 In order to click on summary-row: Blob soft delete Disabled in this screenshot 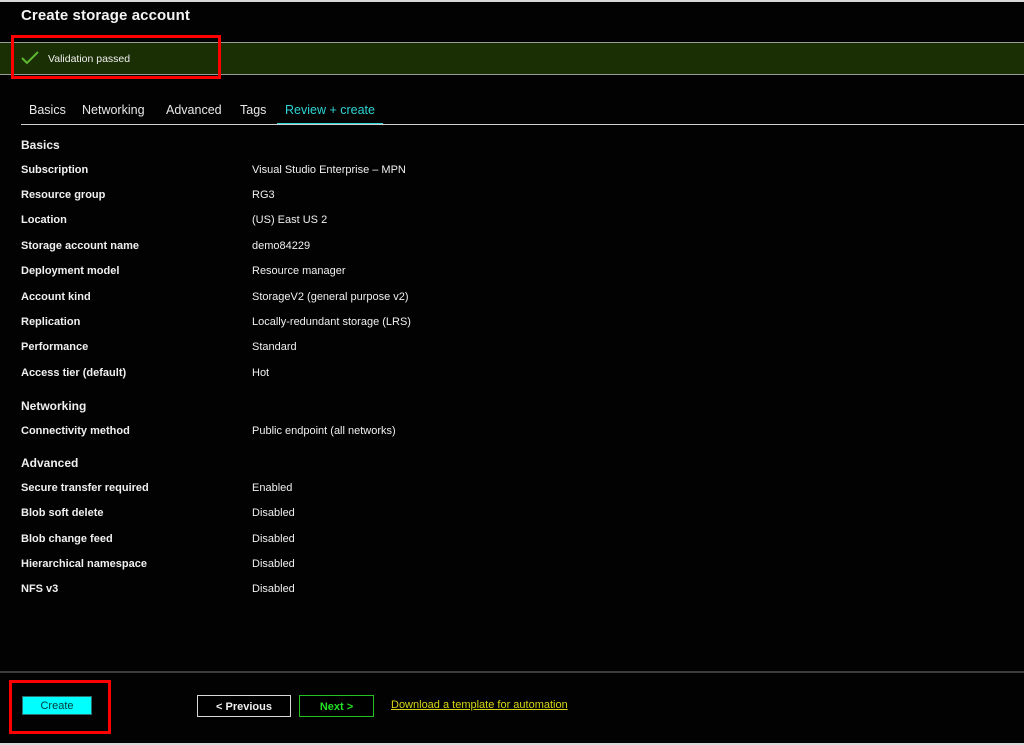, I will do `click(471, 515)`.